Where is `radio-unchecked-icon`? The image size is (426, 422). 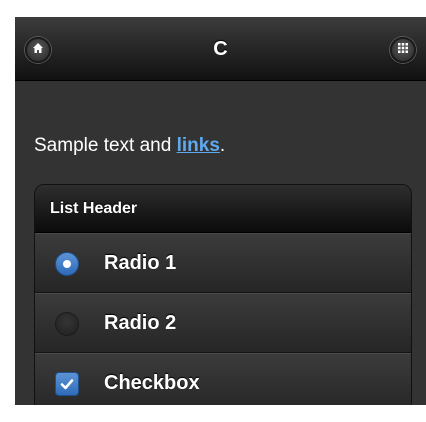 radio-unchecked-icon is located at coordinates (67, 324).